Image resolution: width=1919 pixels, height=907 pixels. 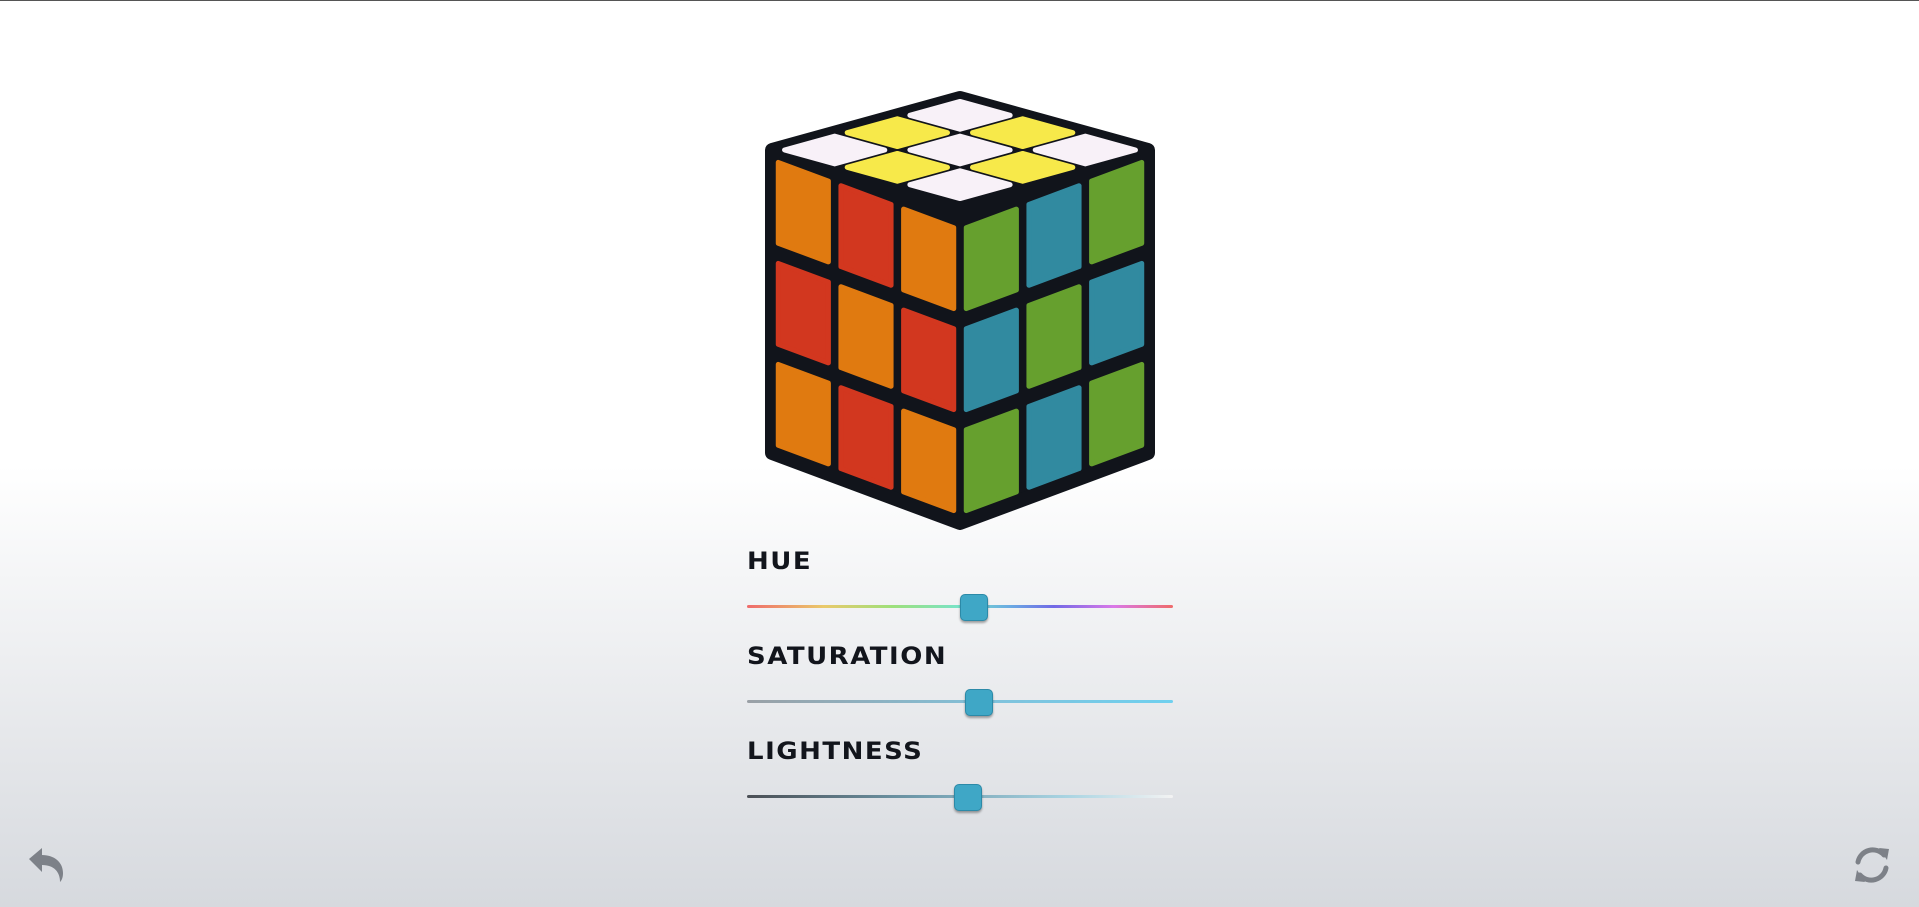 I want to click on undo-arrow-icon, so click(x=46, y=865).